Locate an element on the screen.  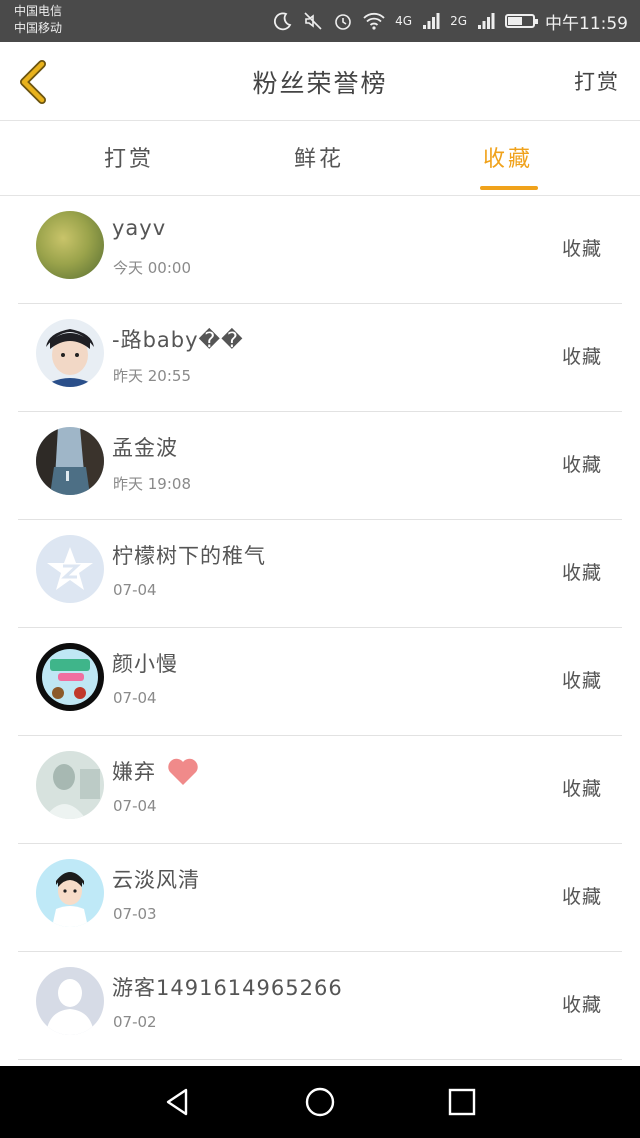
page-title: 粉丝荣誉榜 is located at coordinates (320, 83).